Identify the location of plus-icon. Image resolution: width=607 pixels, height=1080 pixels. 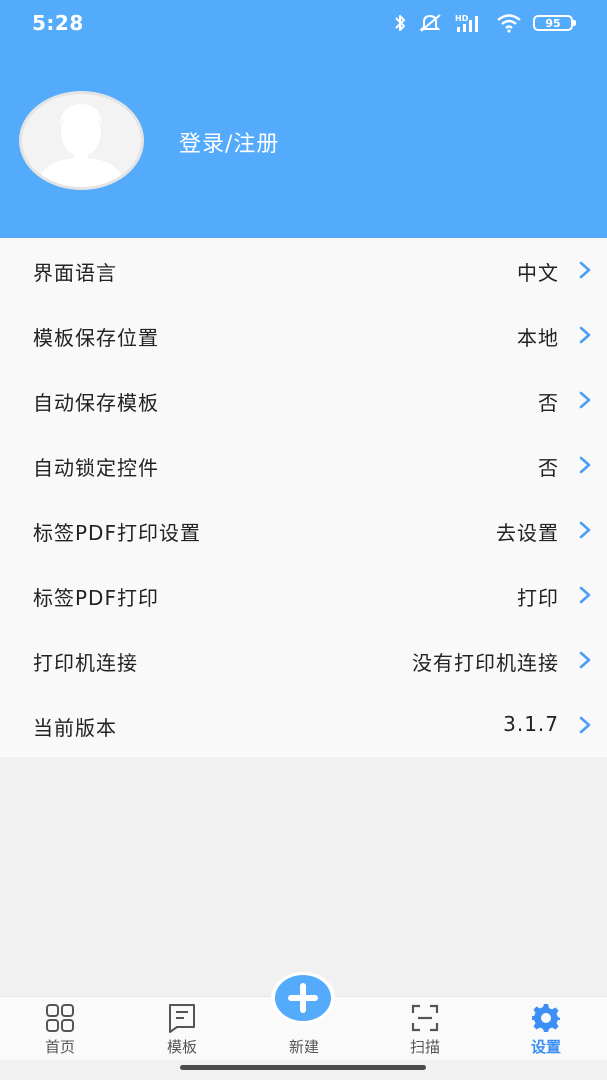
(303, 998).